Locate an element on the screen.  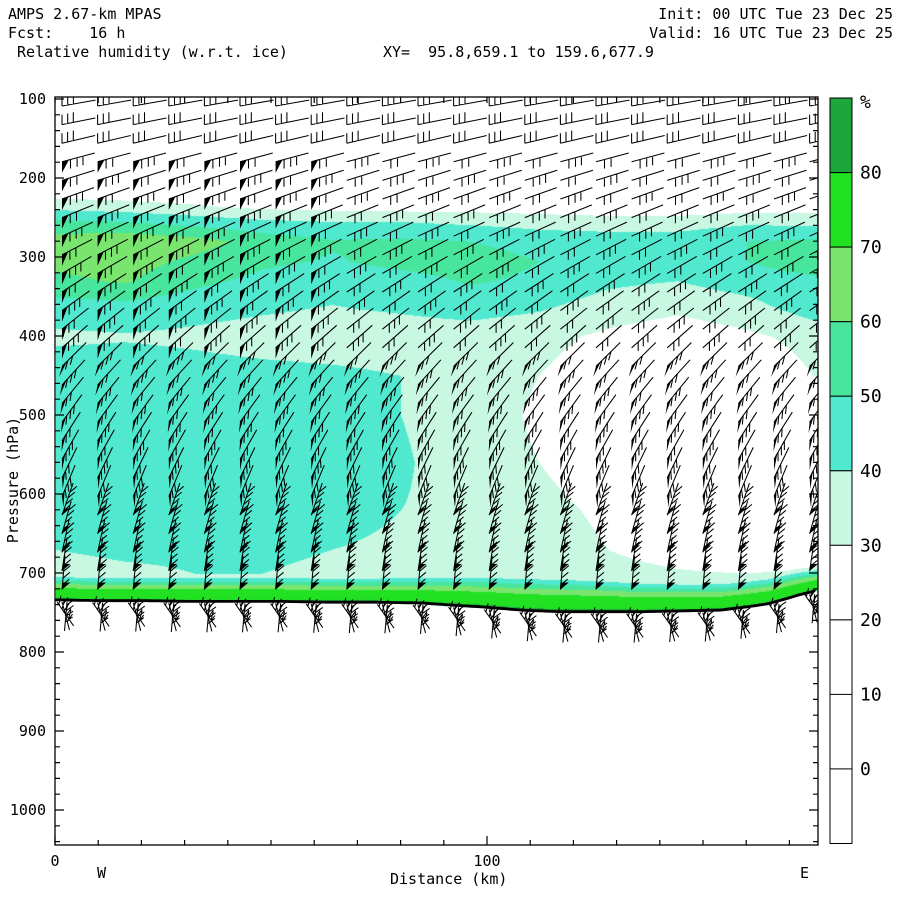
colorbar-tick-label: 40 is located at coordinates (871, 471).